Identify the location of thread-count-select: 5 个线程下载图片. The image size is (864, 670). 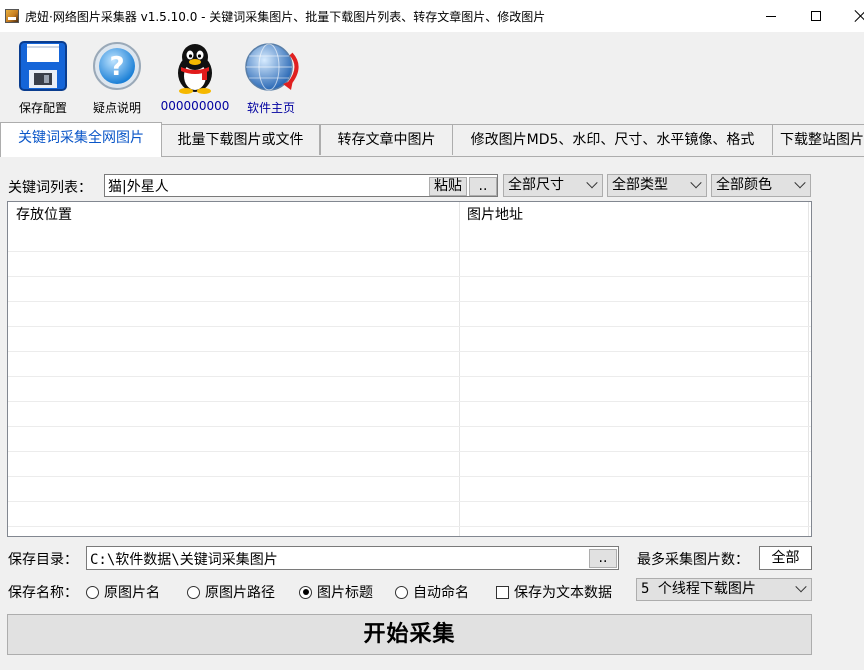
(724, 589).